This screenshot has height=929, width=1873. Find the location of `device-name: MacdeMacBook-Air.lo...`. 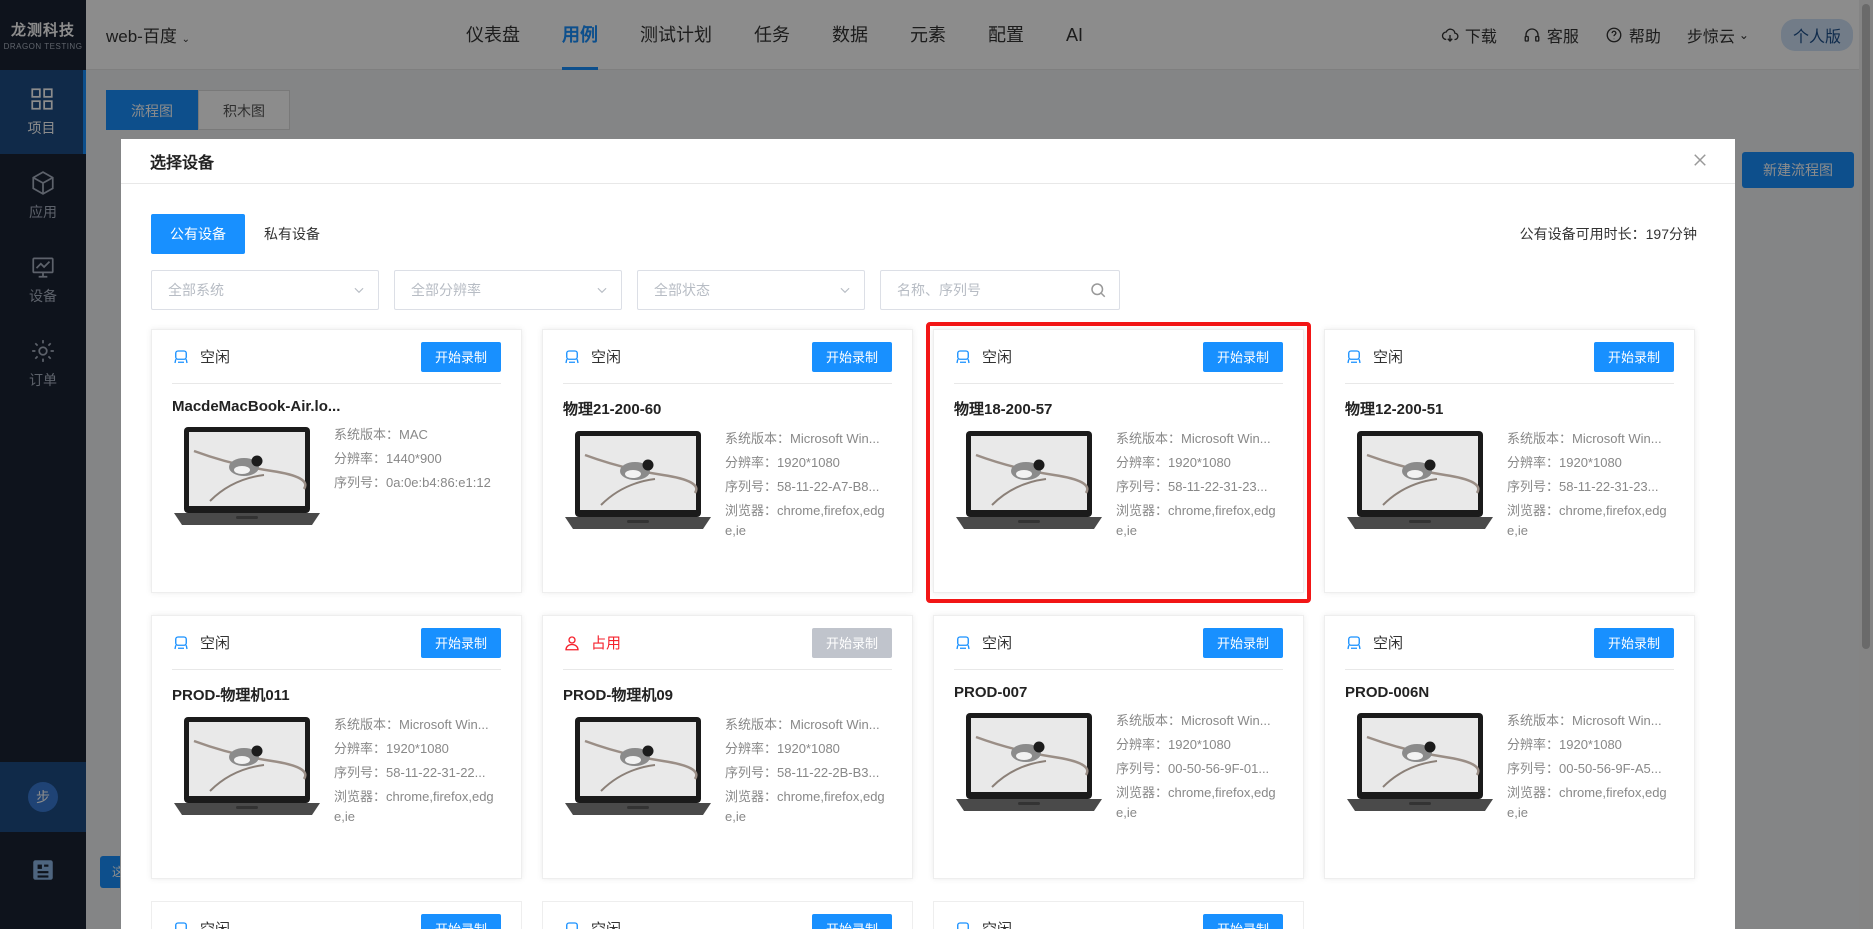

device-name: MacdeMacBook-Air.lo... is located at coordinates (256, 406).